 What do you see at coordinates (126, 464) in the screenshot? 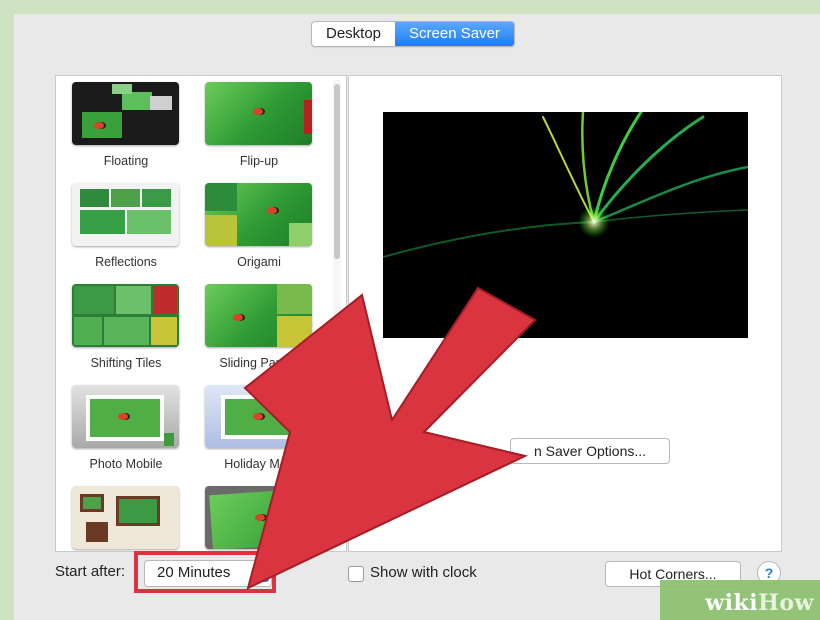
I see `screensaver-label: Photo Mobile` at bounding box center [126, 464].